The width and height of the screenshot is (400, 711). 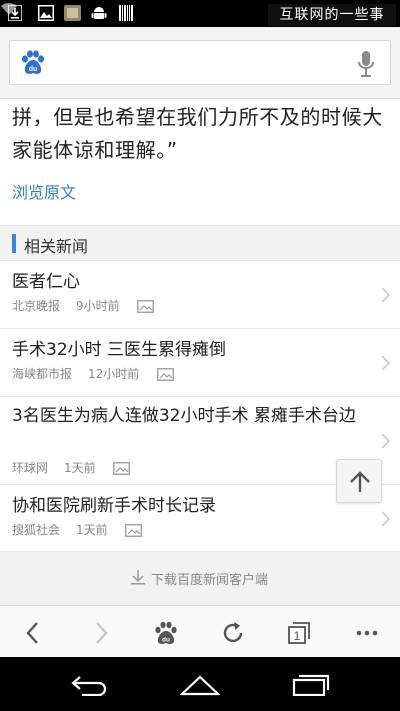 I want to click on search-area: du, so click(x=200, y=63).